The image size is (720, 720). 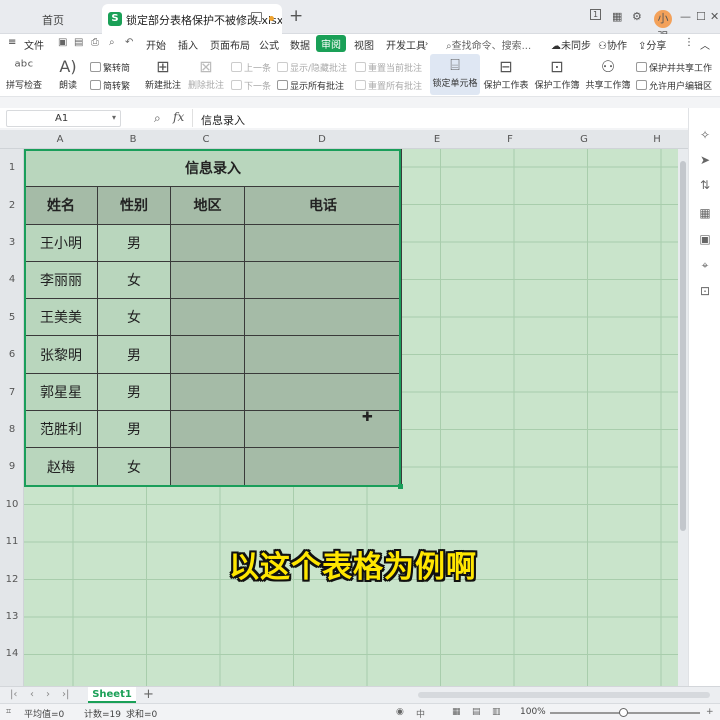 What do you see at coordinates (710, 712) in the screenshot?
I see `zoom-in-icon: +` at bounding box center [710, 712].